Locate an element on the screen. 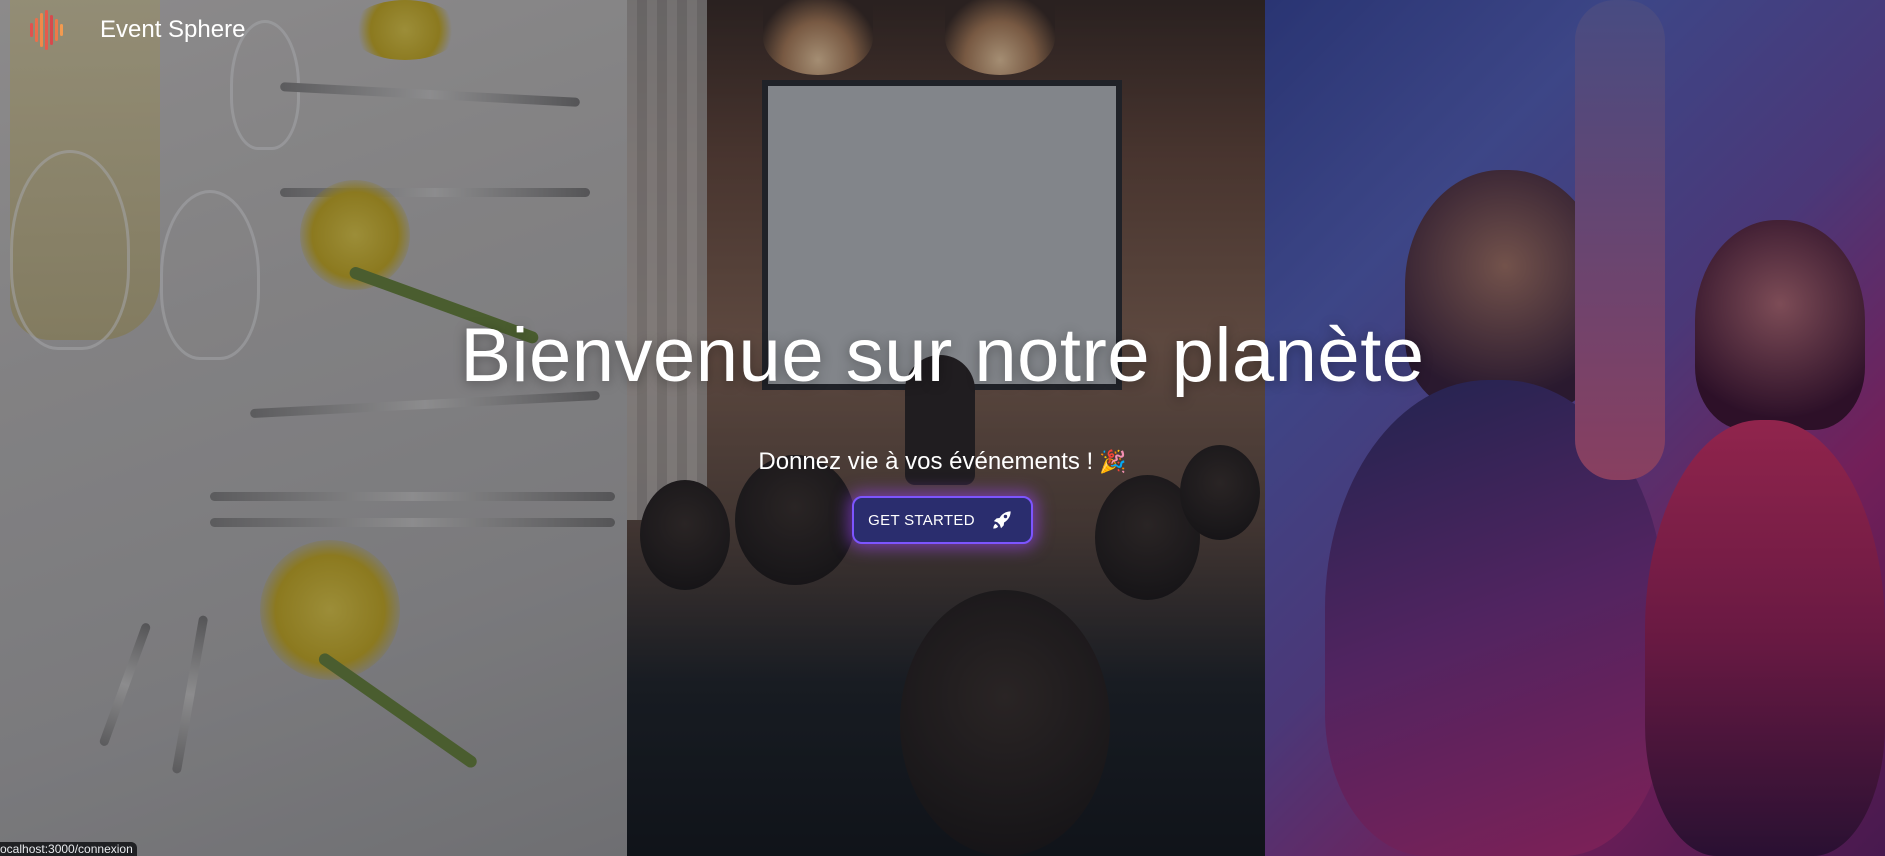 The image size is (1885, 856). get-started-button: GET STARTED is located at coordinates (942, 520).